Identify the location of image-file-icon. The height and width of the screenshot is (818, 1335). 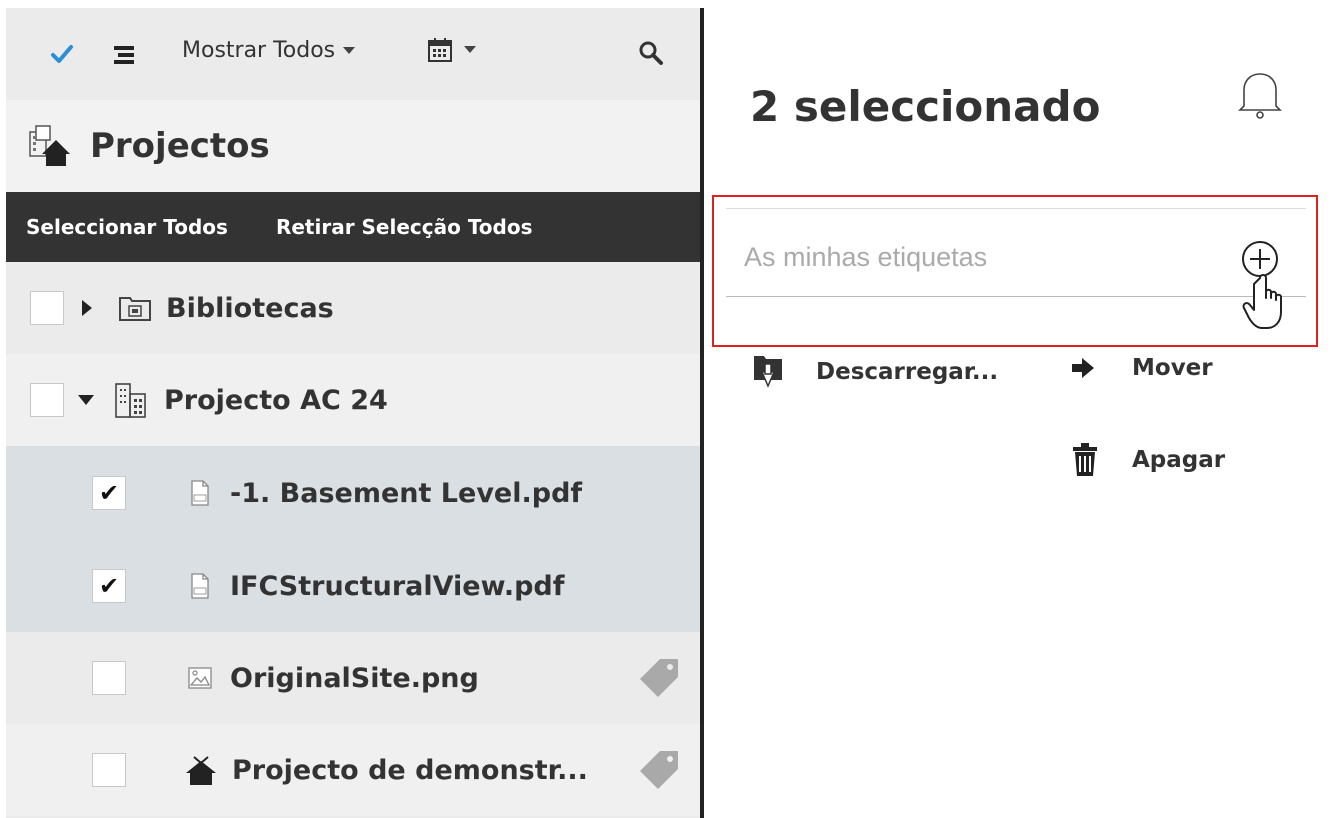
(200, 678).